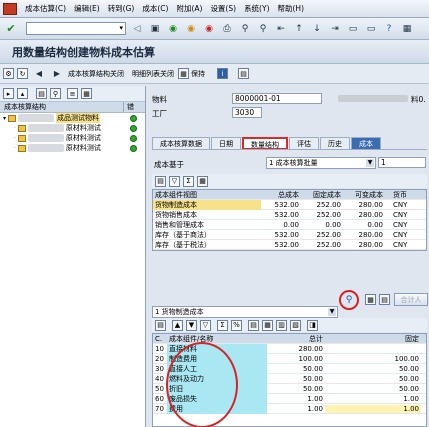 This screenshot has height=427, width=429. Describe the element at coordinates (384, 299) in the screenshot. I see `chart-view-icon: ▤` at that location.